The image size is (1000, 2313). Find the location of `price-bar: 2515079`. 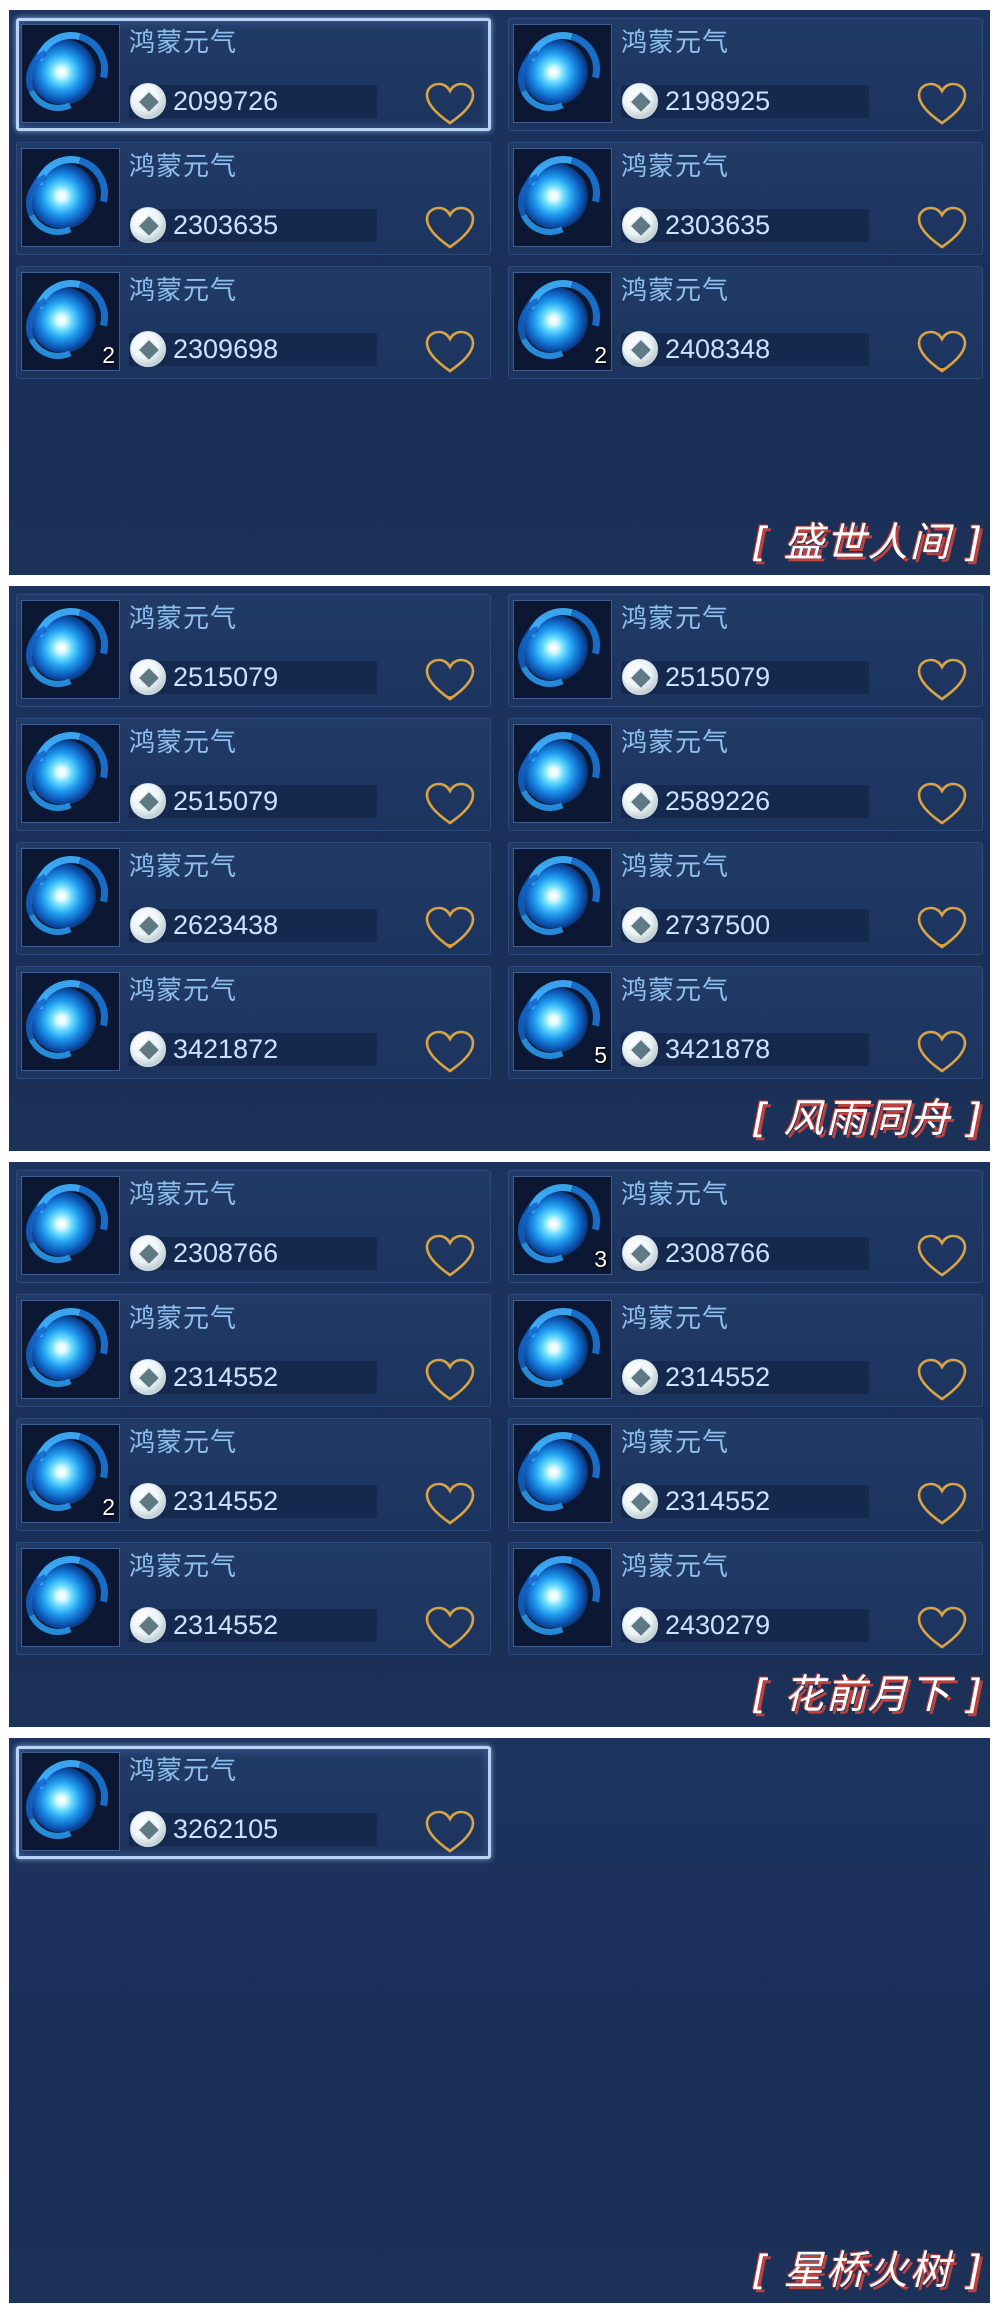

price-bar: 2515079 is located at coordinates (253, 801).